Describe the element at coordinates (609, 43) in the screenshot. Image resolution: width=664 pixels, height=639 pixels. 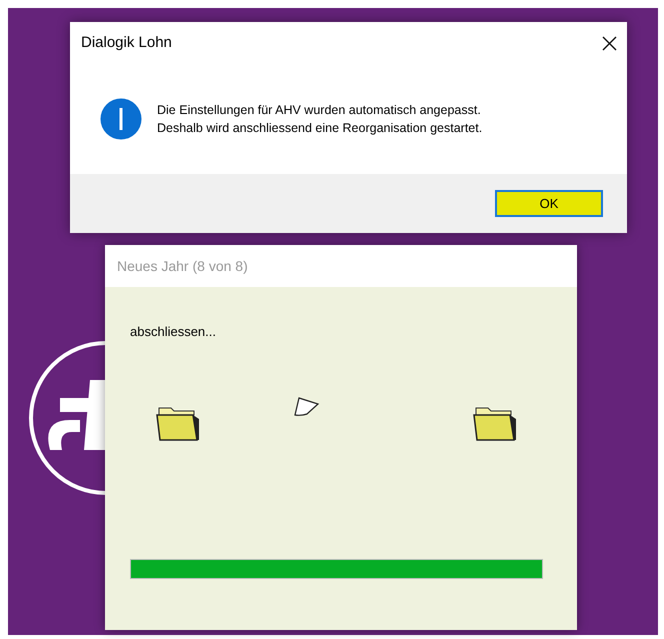
I see `close-icon` at that location.